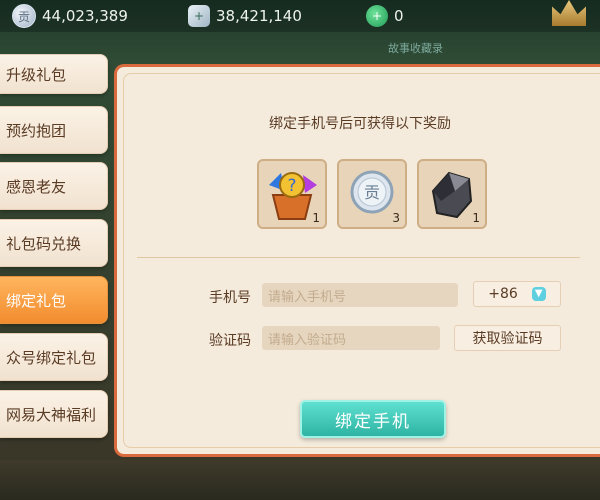 The width and height of the screenshot is (600, 500). I want to click on silver-ingot-icon: +, so click(199, 16).